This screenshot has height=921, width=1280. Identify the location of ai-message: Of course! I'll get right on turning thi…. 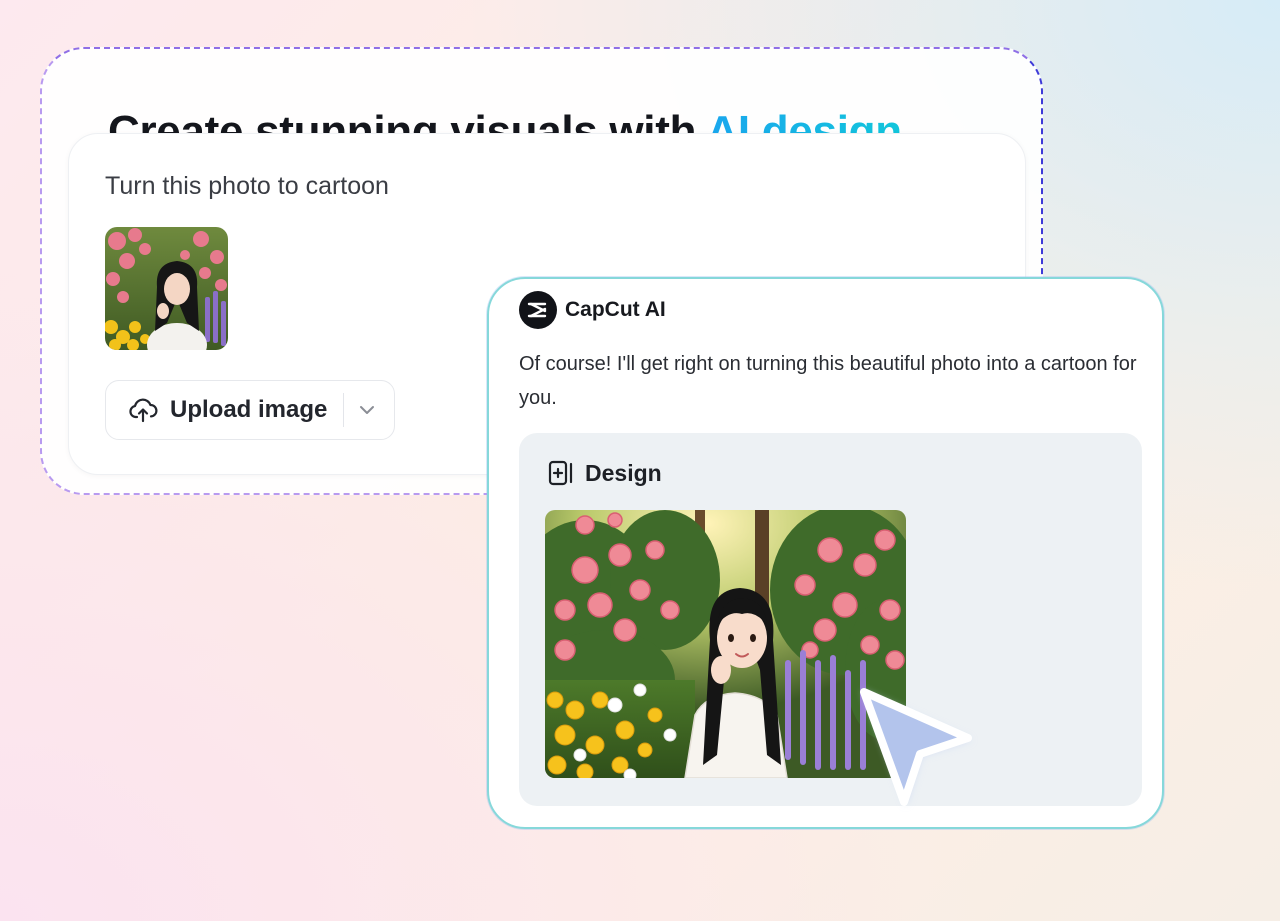
(828, 381).